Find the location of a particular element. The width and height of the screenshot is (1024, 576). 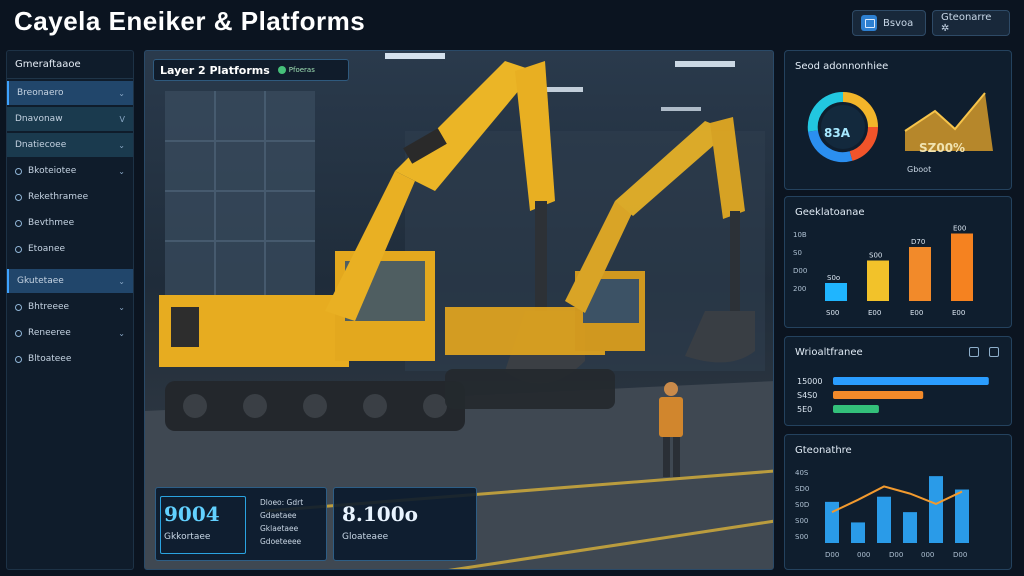

sidebar-item-5: Bevthmee is located at coordinates (70, 223).